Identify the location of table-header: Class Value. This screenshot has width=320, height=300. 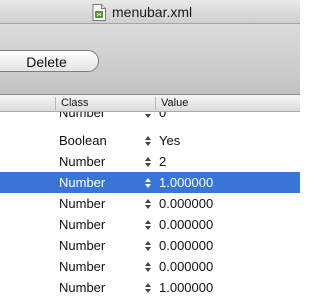
(150, 103).